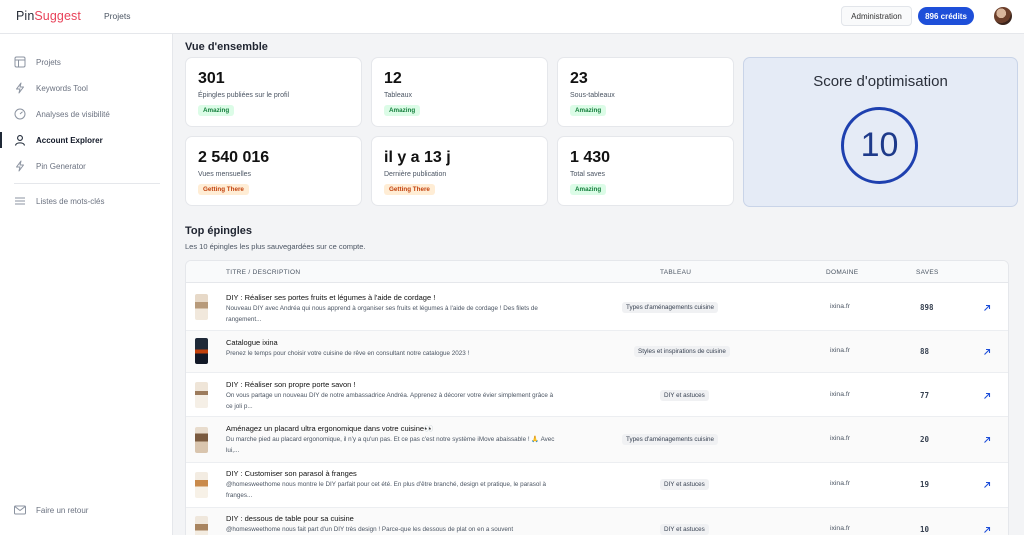  What do you see at coordinates (62, 88) in the screenshot?
I see `sidebar-item-label: Keywords Tool` at bounding box center [62, 88].